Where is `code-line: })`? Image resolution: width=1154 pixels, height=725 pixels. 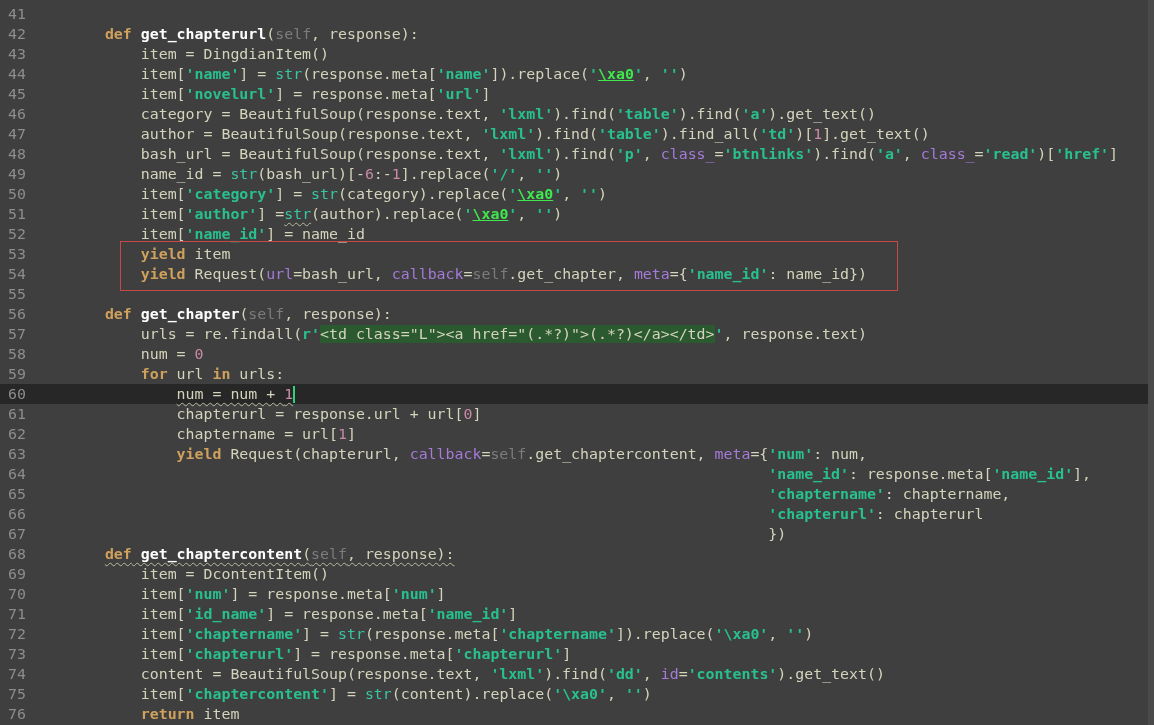
code-line: }) is located at coordinates (777, 534).